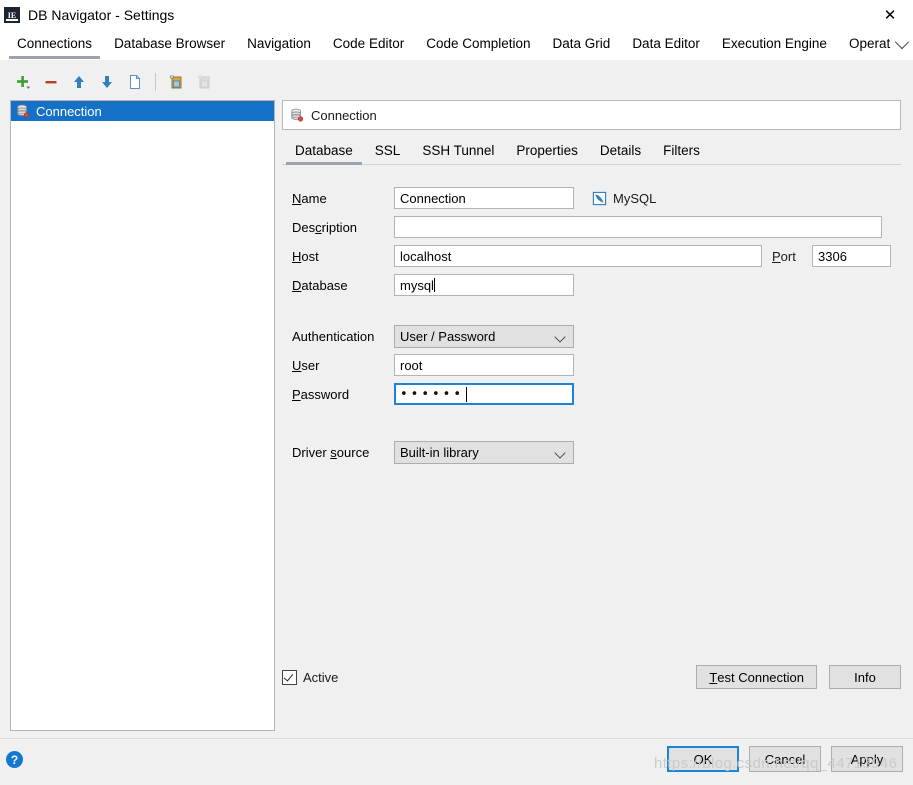  Describe the element at coordinates (596, 285) in the screenshot. I see `form-row-database: Database mysql` at that location.